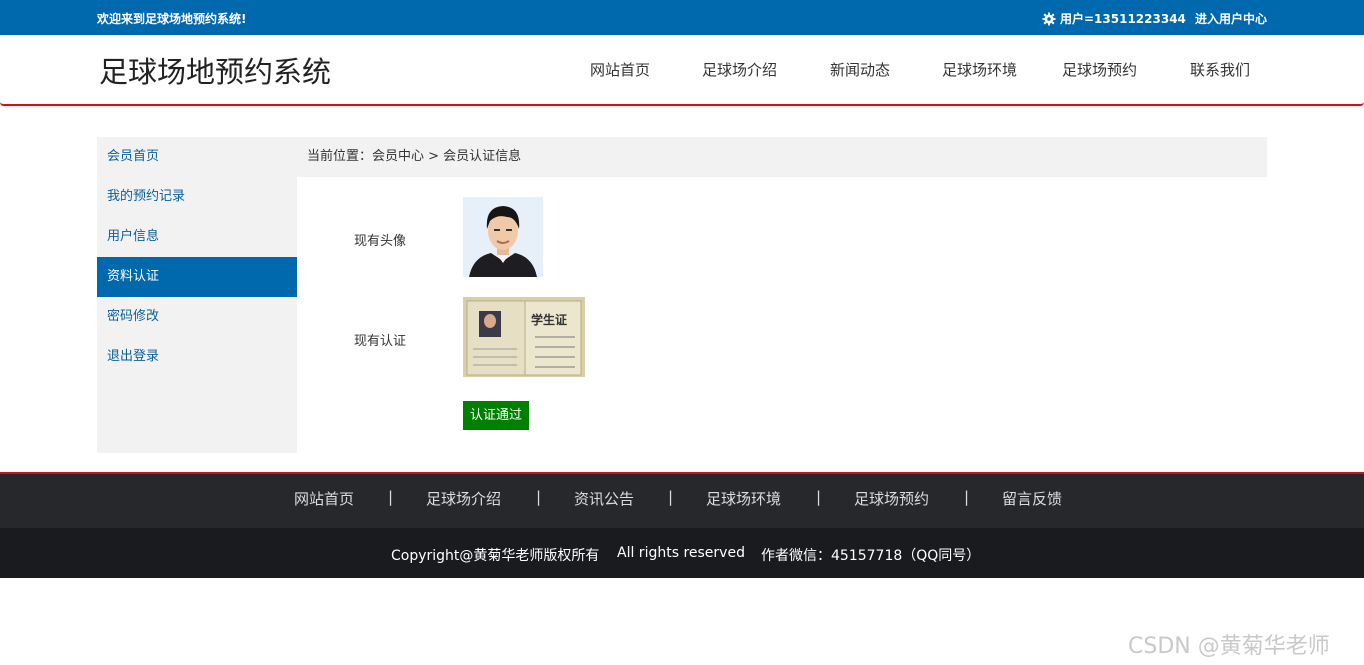  What do you see at coordinates (682, 17) in the screenshot?
I see `top-bar: 欢迎来到足球场地预约系统! 用户=13511223344 进入用户中心` at bounding box center [682, 17].